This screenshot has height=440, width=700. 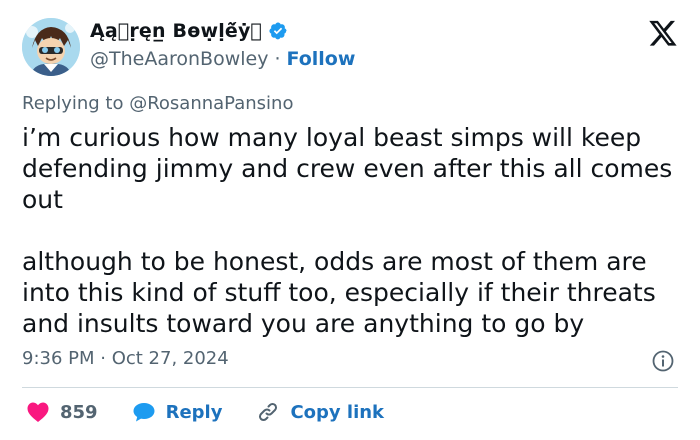 I want to click on action-bar: 859 Reply Copy link, so click(x=222, y=412).